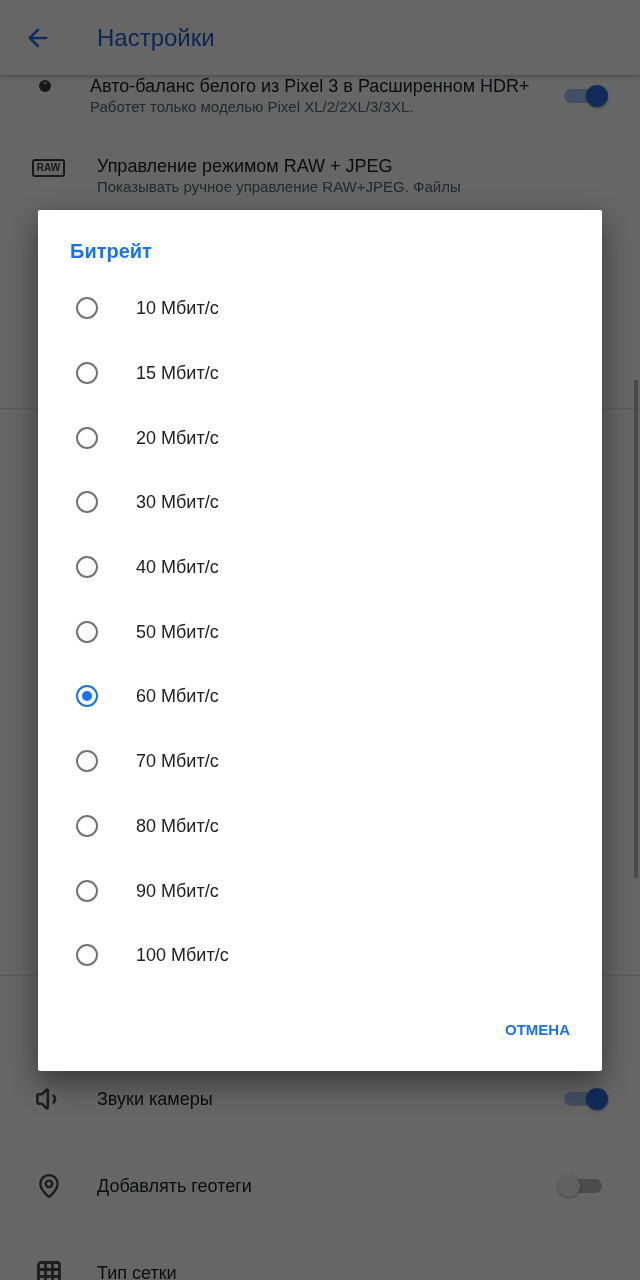 This screenshot has height=1280, width=640. What do you see at coordinates (177, 761) in the screenshot?
I see `option-label: 70 Мбит/с` at bounding box center [177, 761].